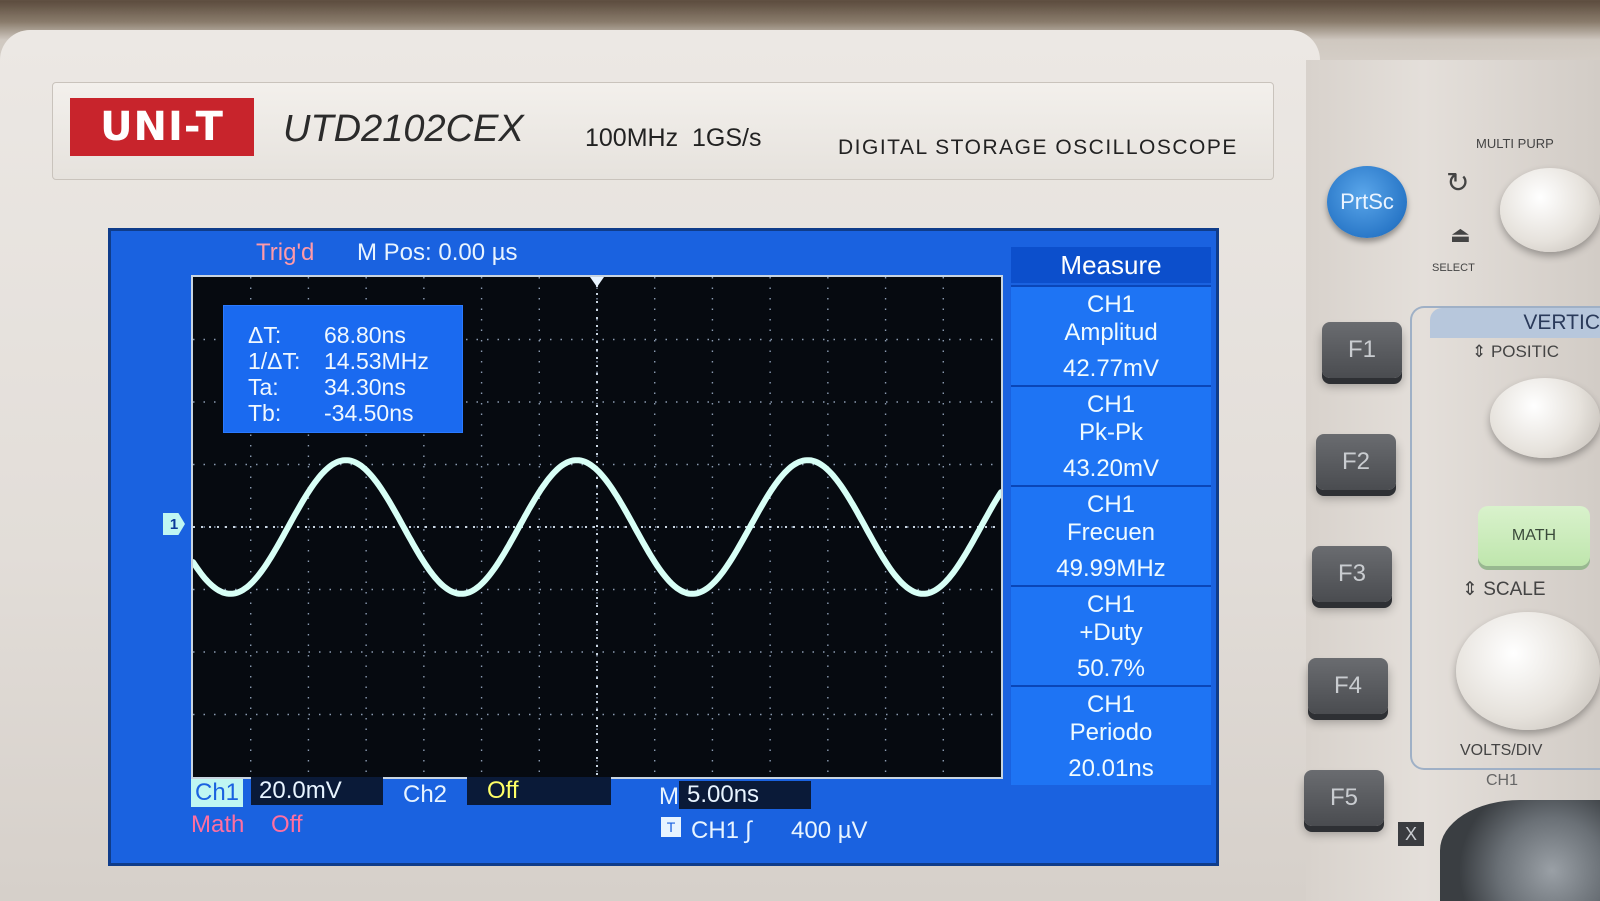 Image resolution: width=1600 pixels, height=901 pixels. What do you see at coordinates (748, 830) in the screenshot?
I see `rising-edge-icon: ∫` at bounding box center [748, 830].